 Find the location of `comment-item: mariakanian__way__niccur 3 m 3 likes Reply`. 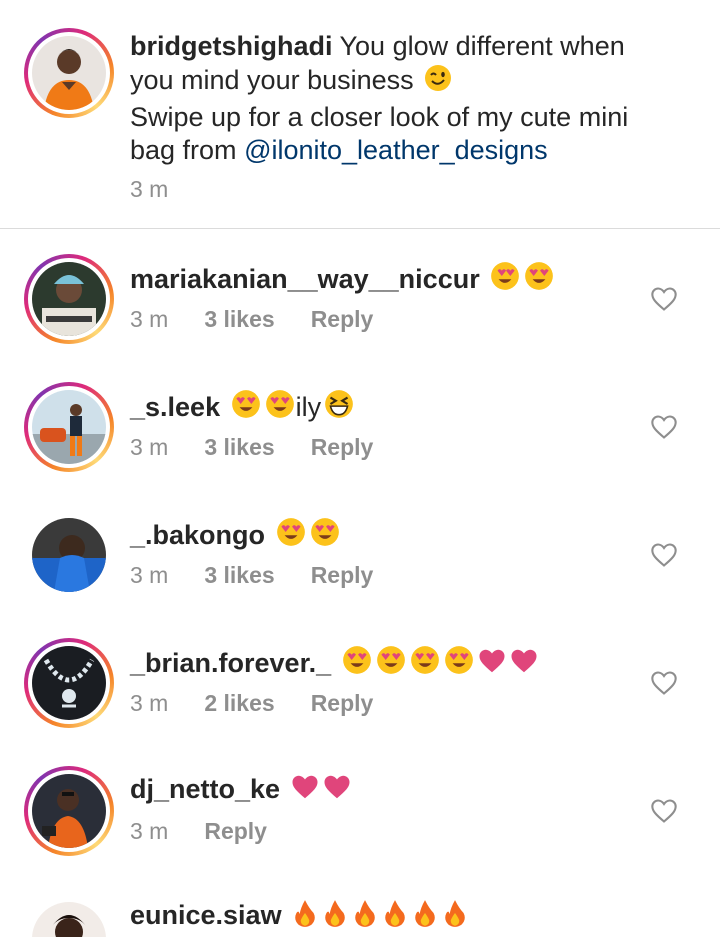

comment-item: mariakanian__way__niccur 3 m 3 likes Reply is located at coordinates (360, 321).